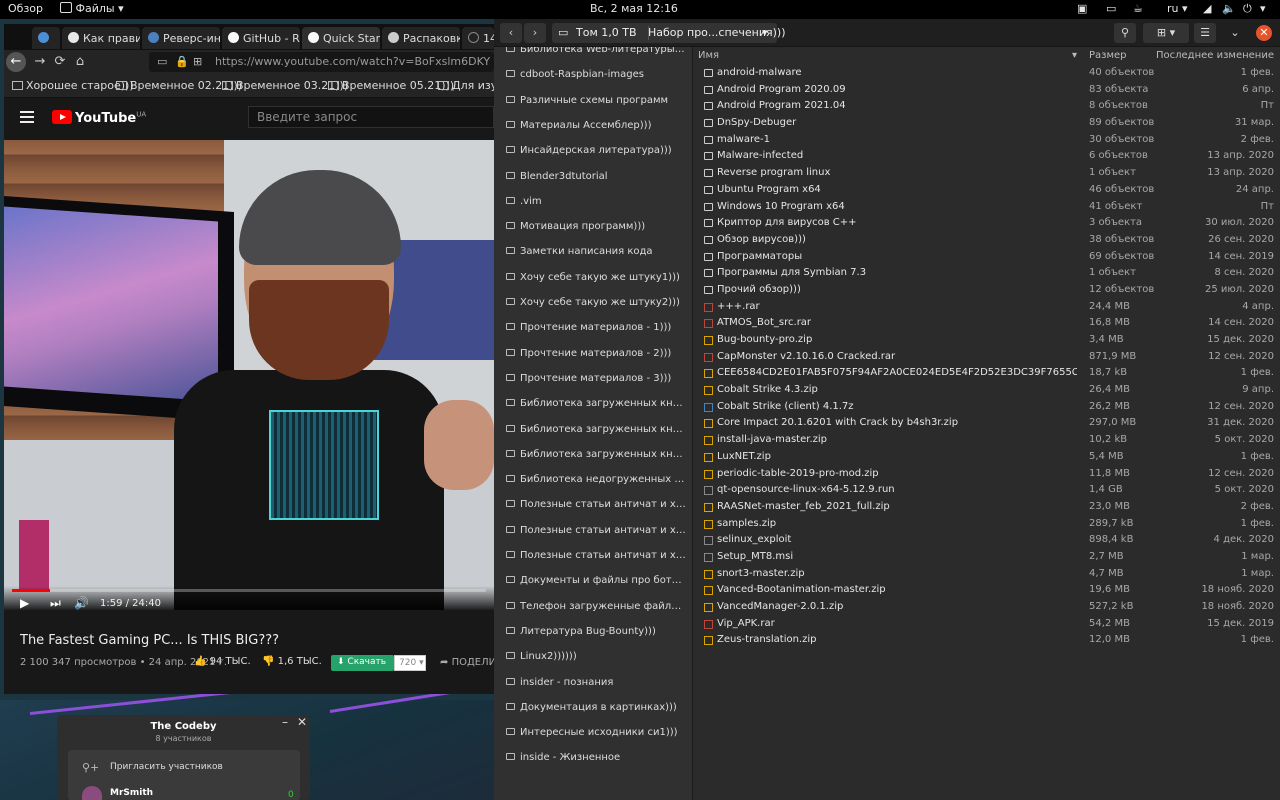  What do you see at coordinates (362, 663) in the screenshot?
I see `download-button: ⬇ Скачать` at bounding box center [362, 663].